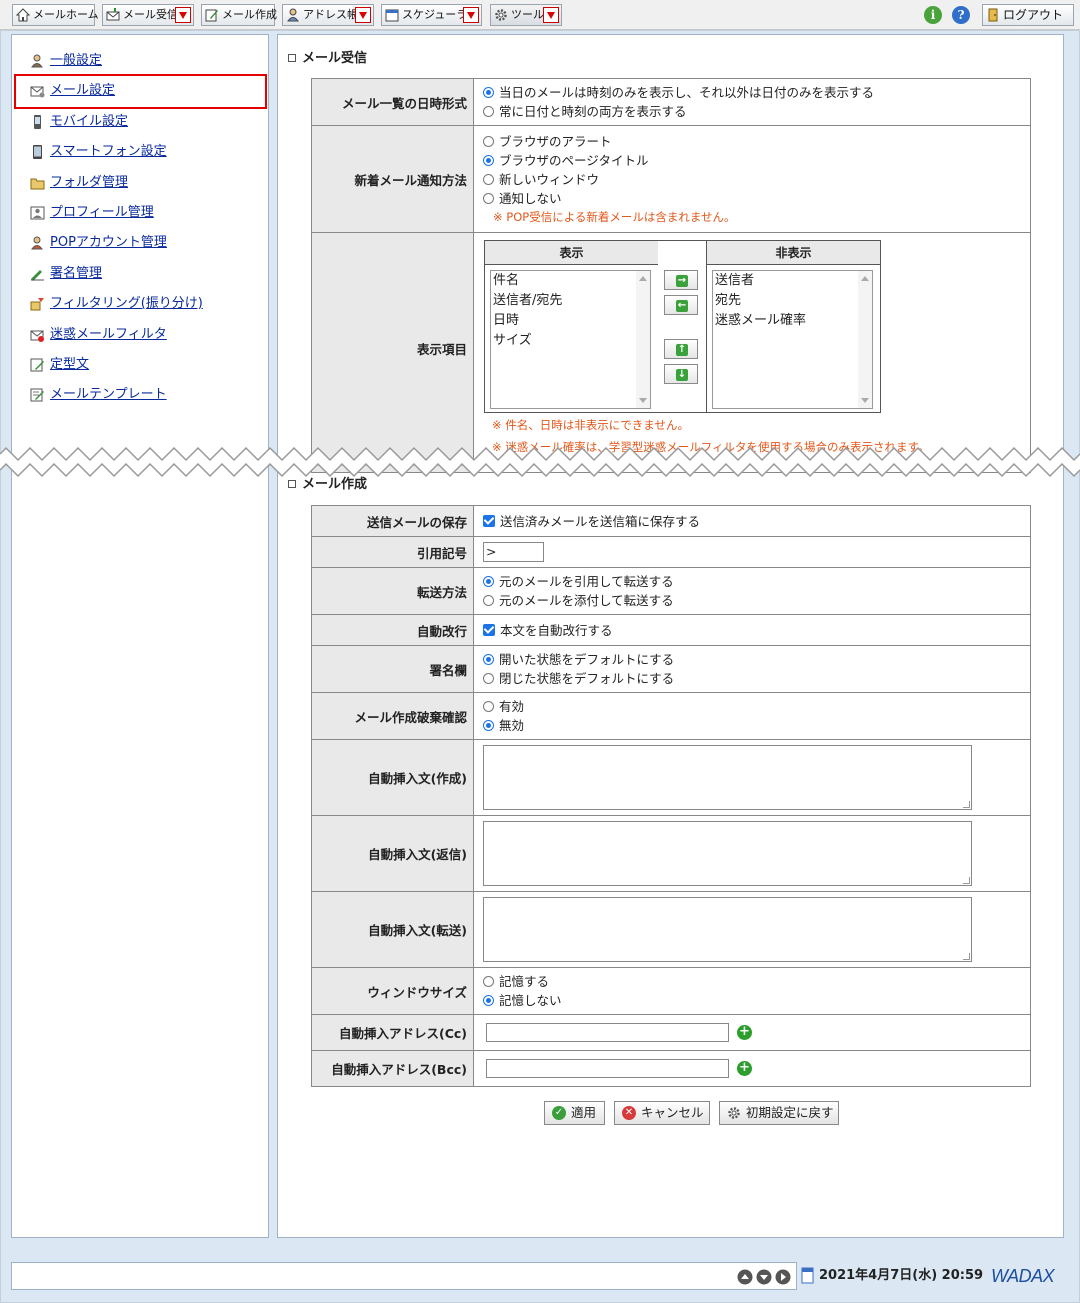  What do you see at coordinates (792, 339) in the screenshot?
I see `hidden-items-list: 送信者 宛先 迷惑メール確率` at bounding box center [792, 339].